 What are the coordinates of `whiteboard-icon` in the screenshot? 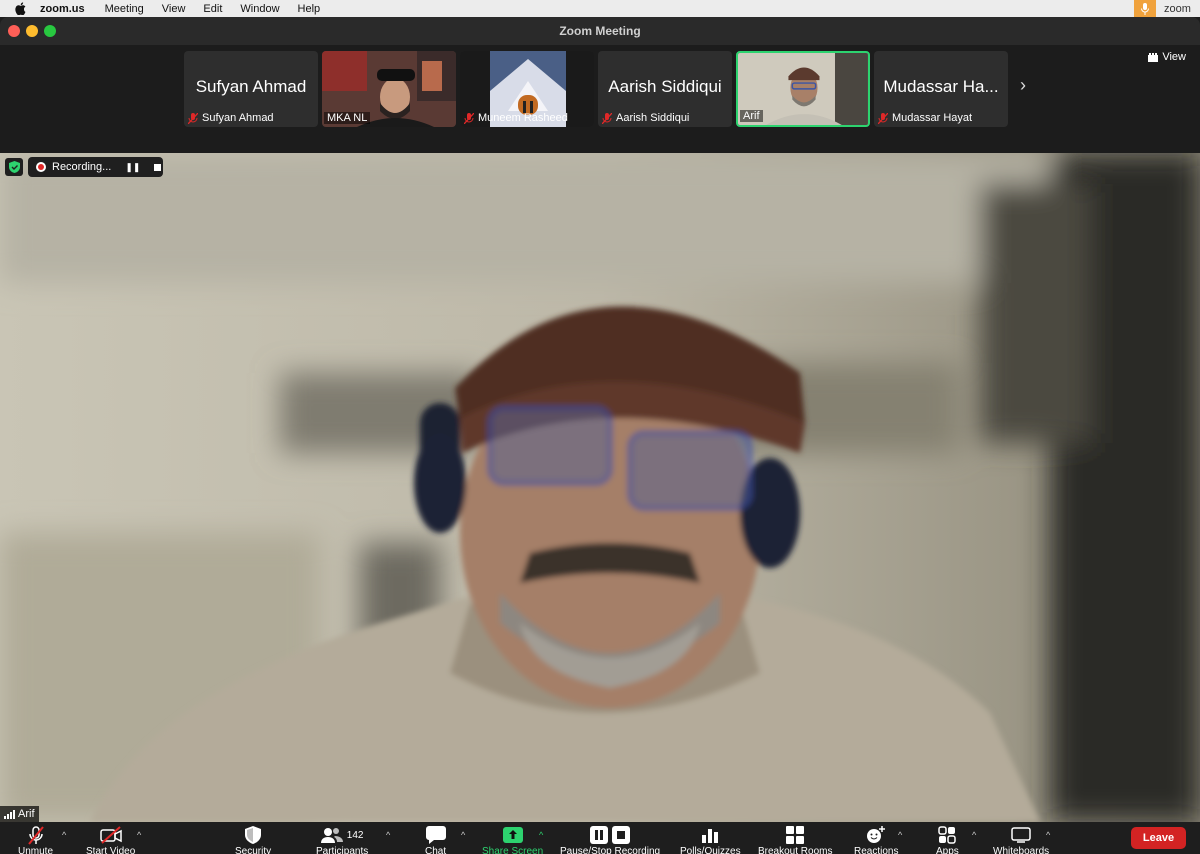 It's located at (1021, 835).